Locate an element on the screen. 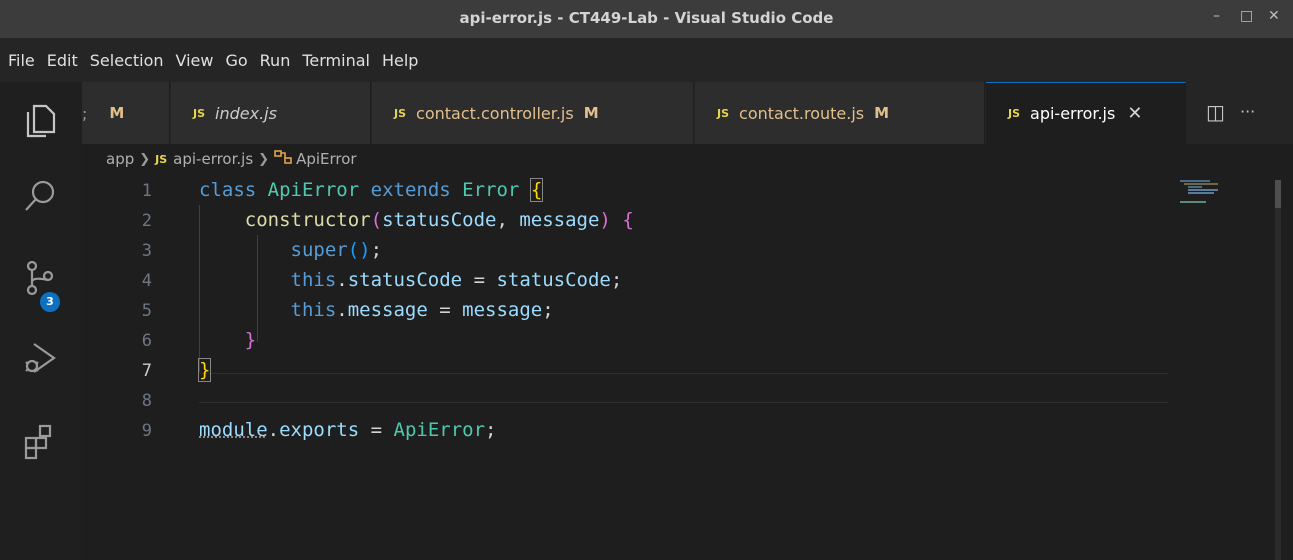  tab-index-js: JS index.js is located at coordinates (271, 113).